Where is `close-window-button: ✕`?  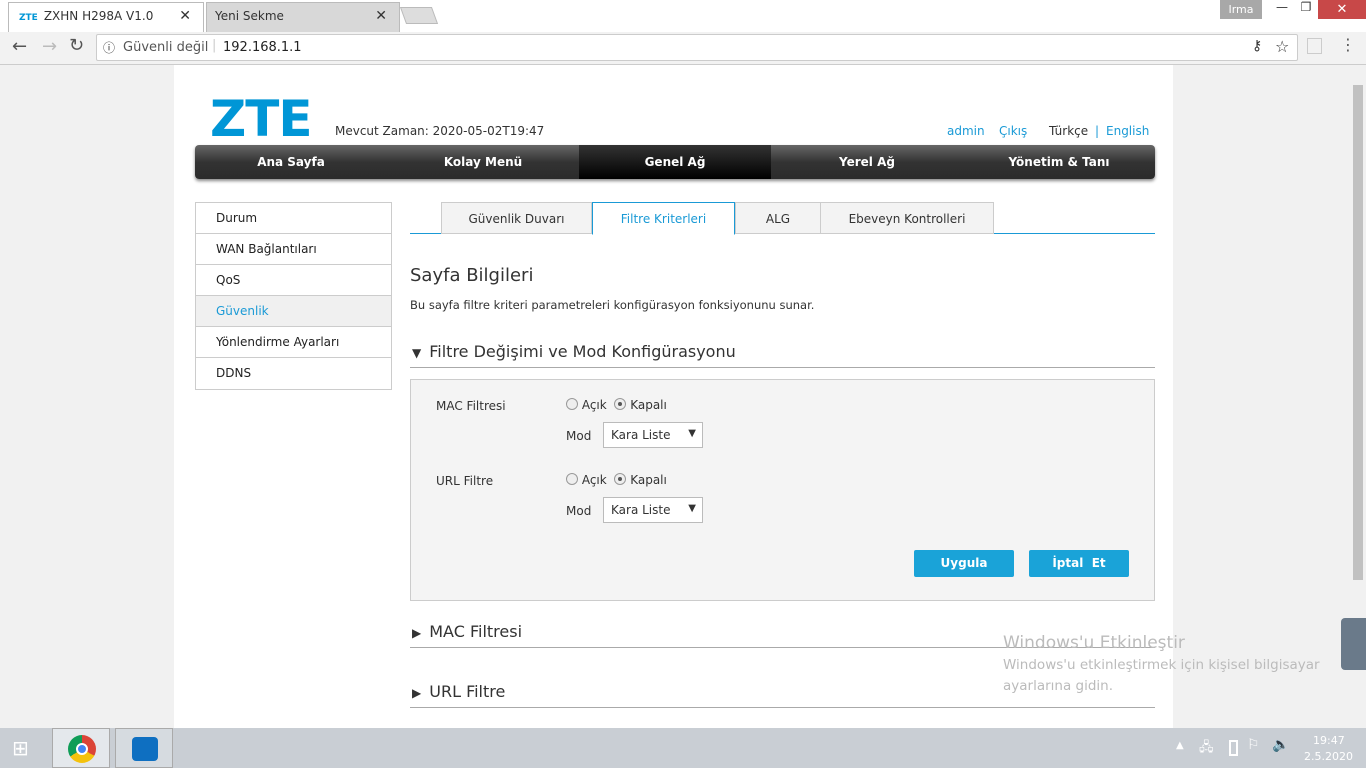
close-window-button: ✕ is located at coordinates (1342, 9).